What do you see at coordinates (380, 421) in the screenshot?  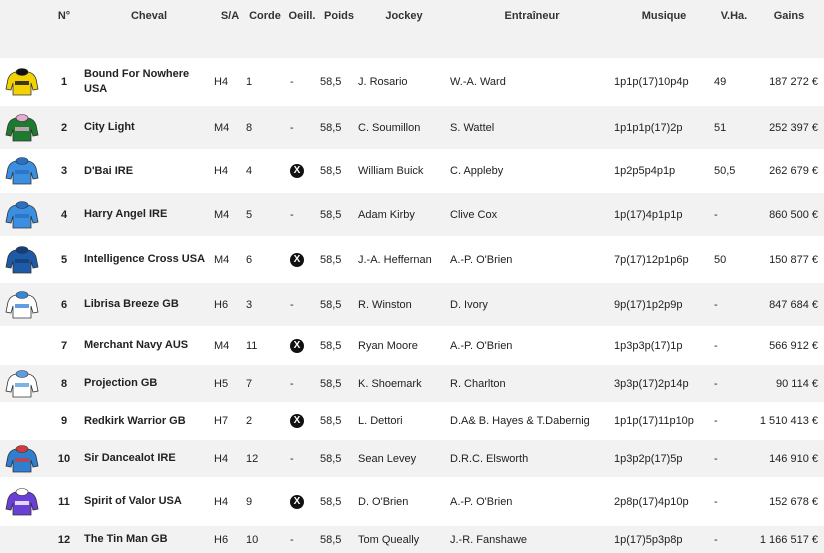 I see `jockey-name: L. Dettori` at bounding box center [380, 421].